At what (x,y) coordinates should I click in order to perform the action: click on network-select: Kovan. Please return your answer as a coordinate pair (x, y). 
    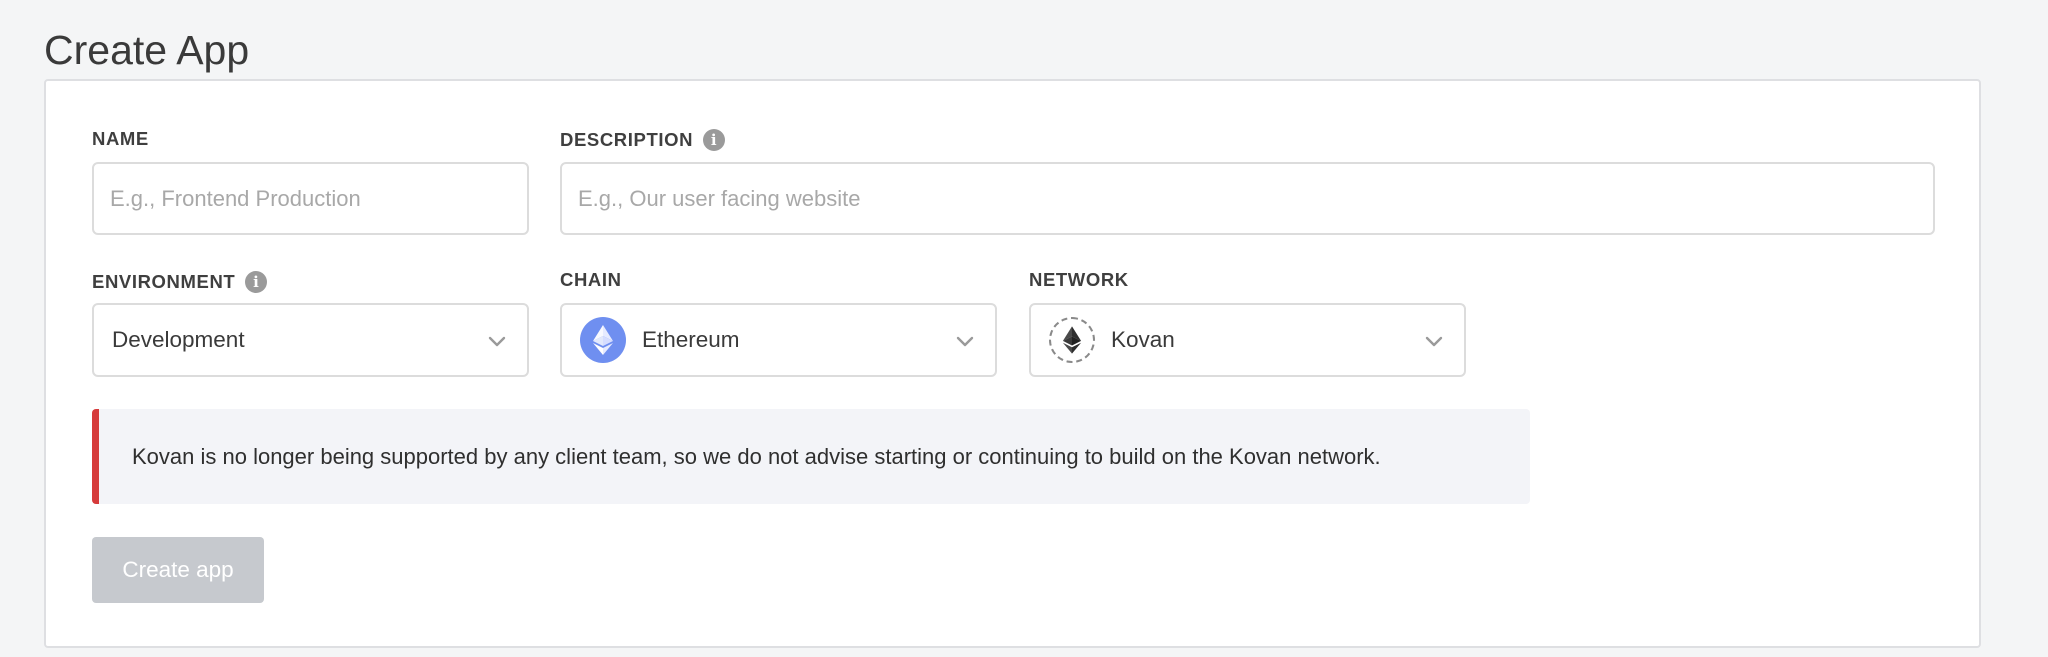
    Looking at the image, I should click on (1247, 340).